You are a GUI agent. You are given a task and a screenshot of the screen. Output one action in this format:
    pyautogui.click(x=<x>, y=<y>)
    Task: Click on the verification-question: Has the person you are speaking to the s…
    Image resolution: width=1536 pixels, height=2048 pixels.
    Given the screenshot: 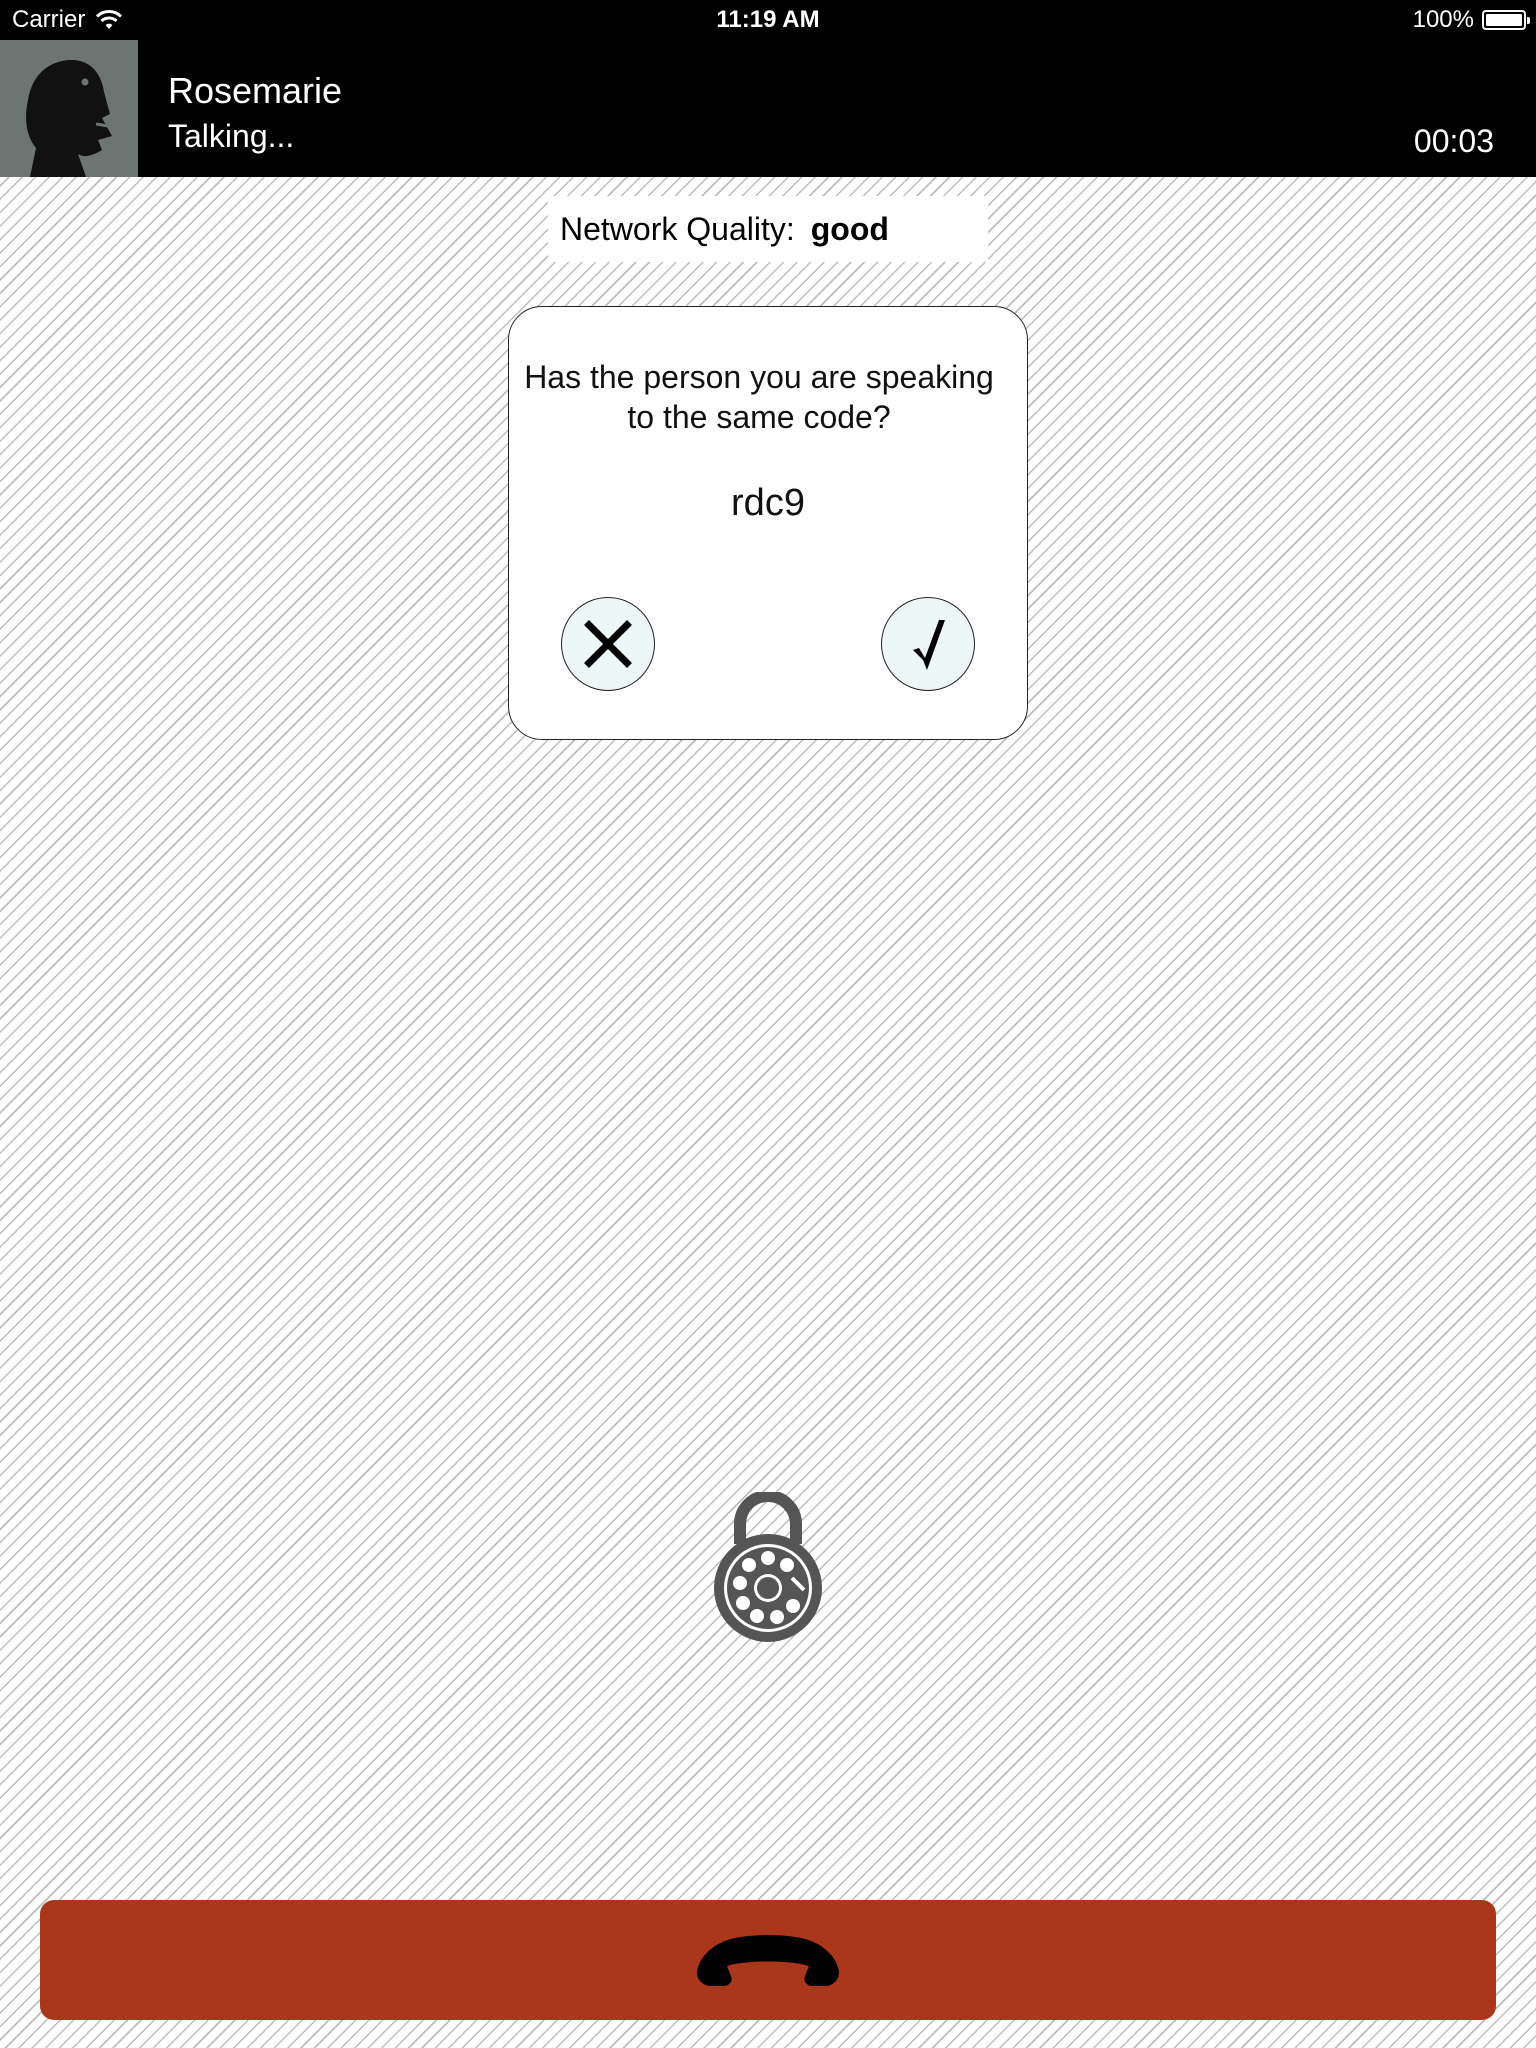 What is the action you would take?
    pyautogui.click(x=759, y=397)
    